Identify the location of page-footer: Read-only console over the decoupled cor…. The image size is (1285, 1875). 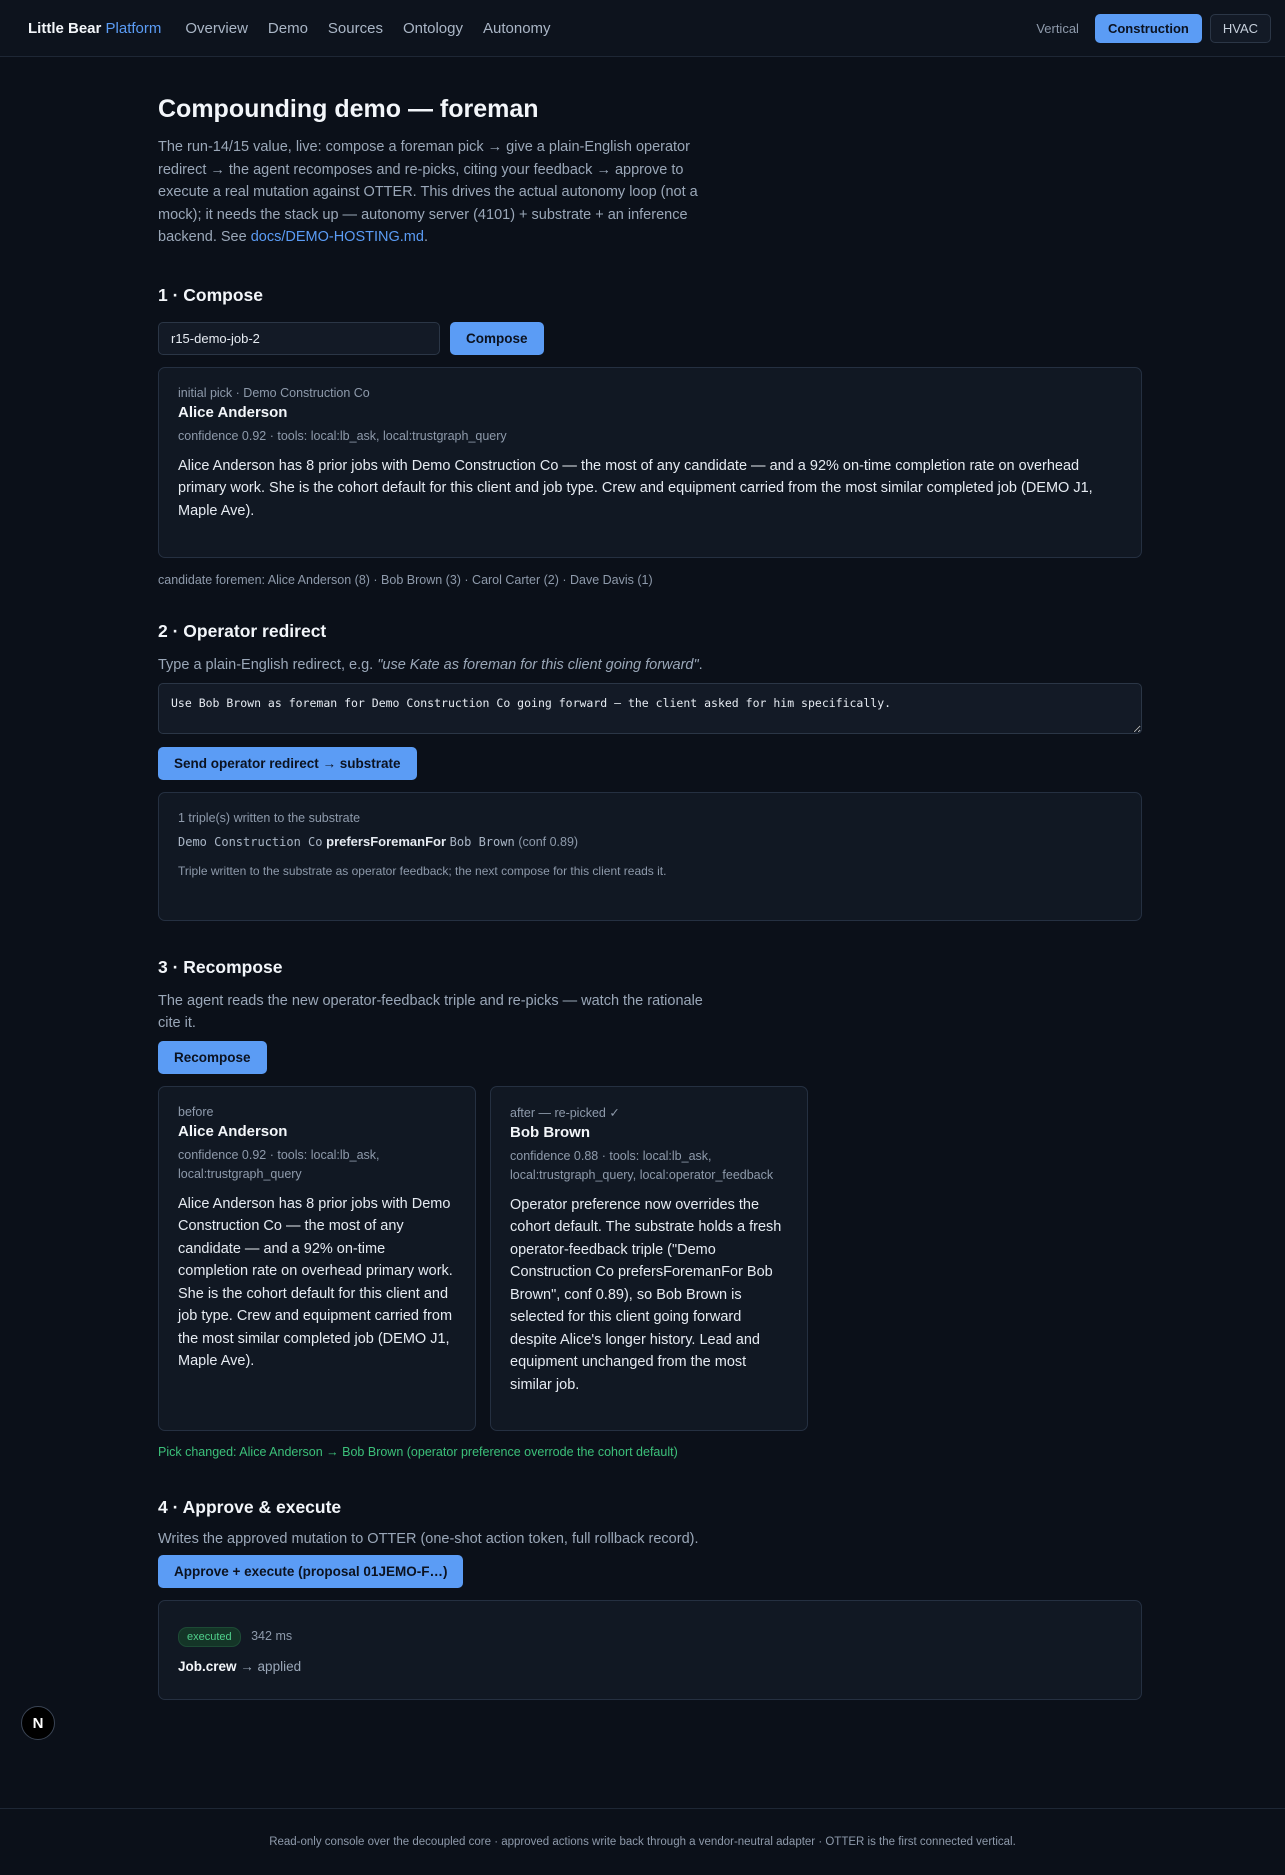
(642, 1841).